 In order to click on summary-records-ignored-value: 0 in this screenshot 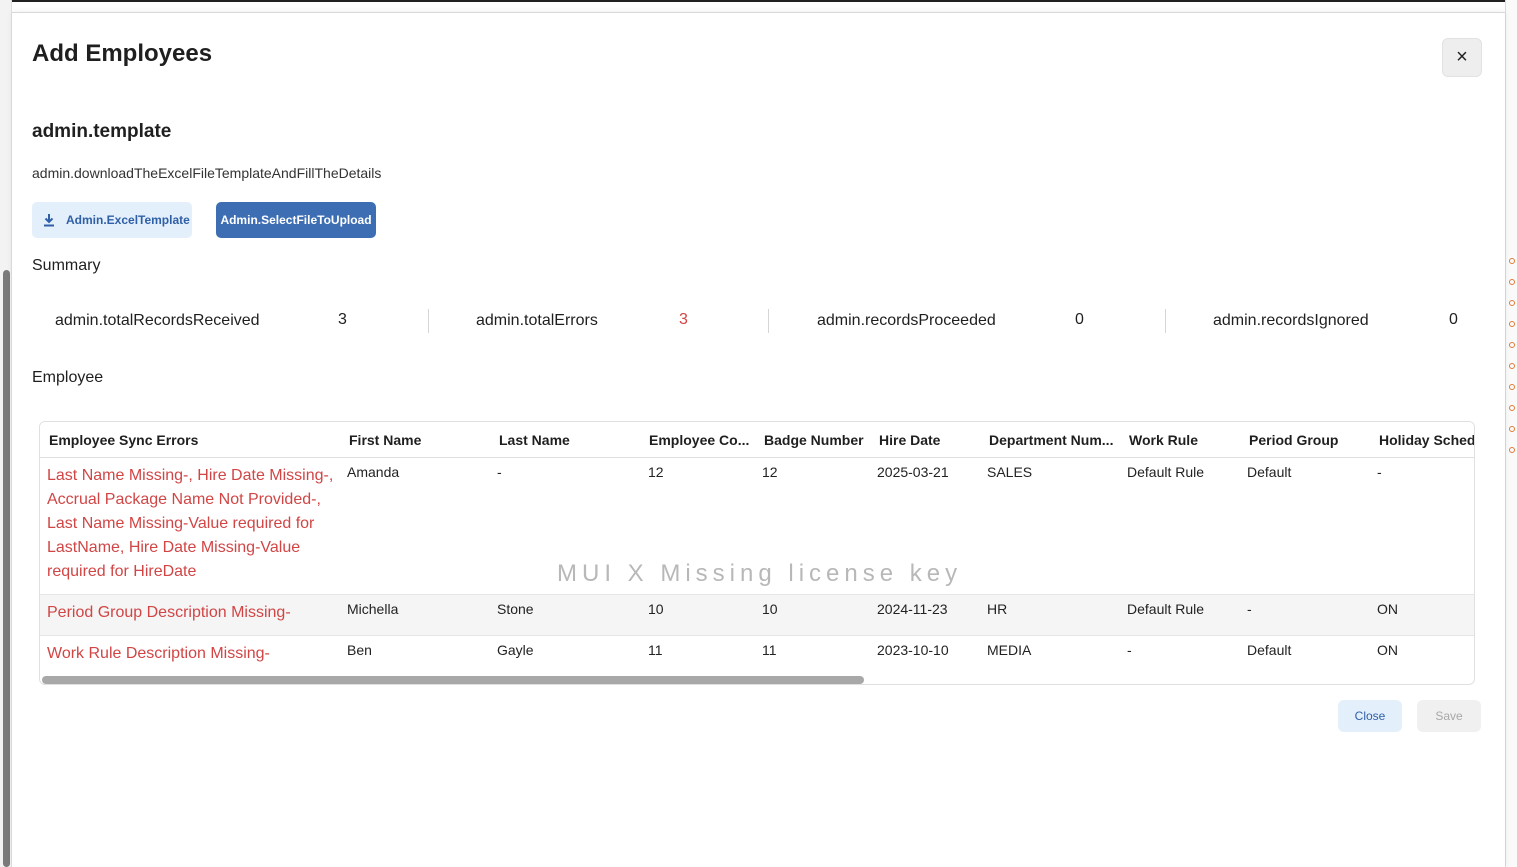, I will do `click(1453, 319)`.